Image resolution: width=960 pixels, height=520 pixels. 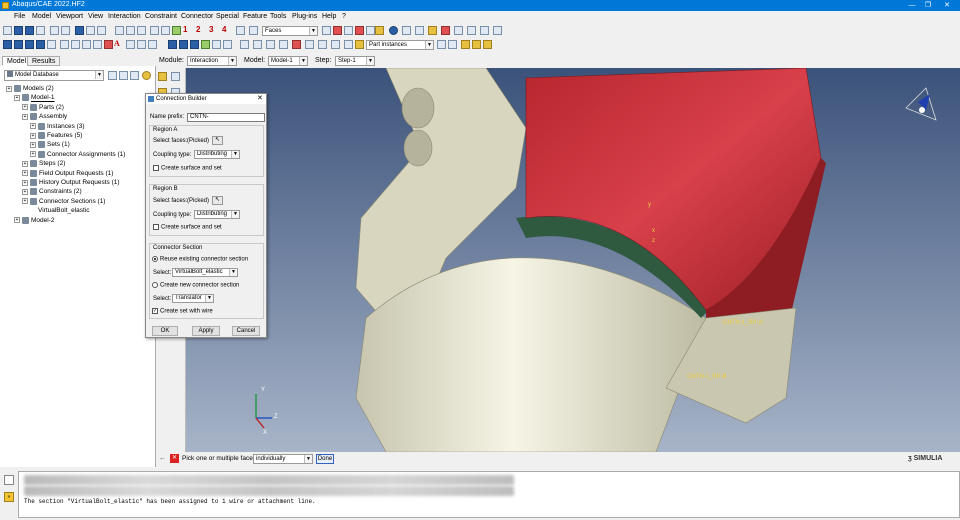 What do you see at coordinates (484, 30) in the screenshot?
I see `redo-icon` at bounding box center [484, 30].